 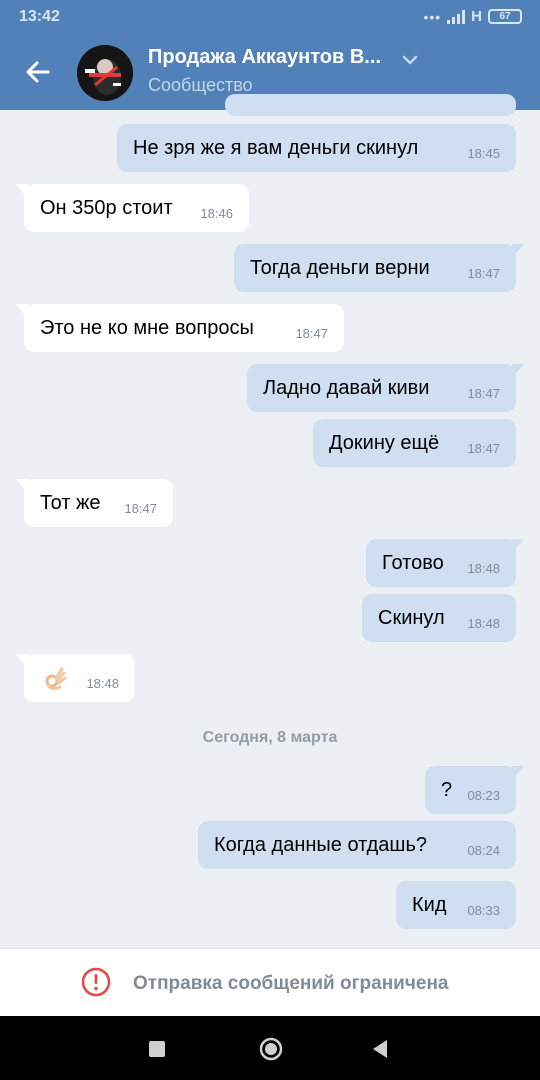 I want to click on system-nav-bar, so click(x=270, y=1048).